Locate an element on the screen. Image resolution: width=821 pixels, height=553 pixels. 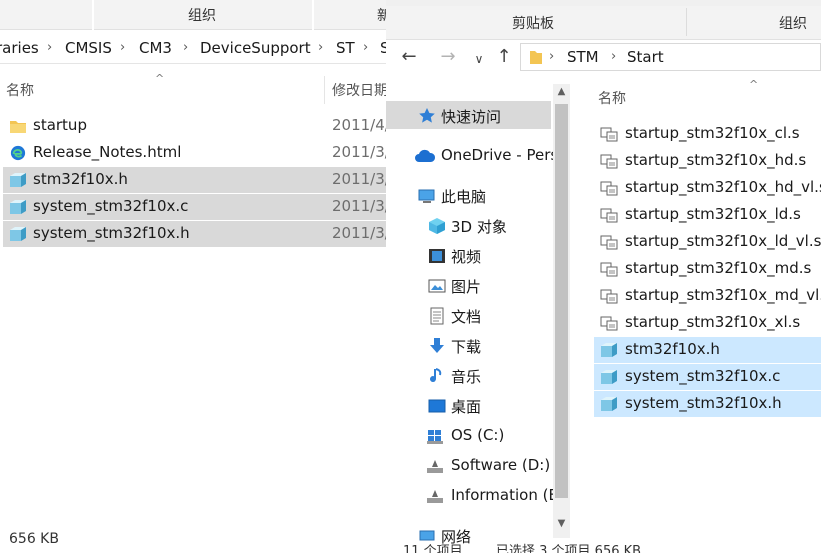
breadcrumb-item: DeviceSupport is located at coordinates (255, 48).